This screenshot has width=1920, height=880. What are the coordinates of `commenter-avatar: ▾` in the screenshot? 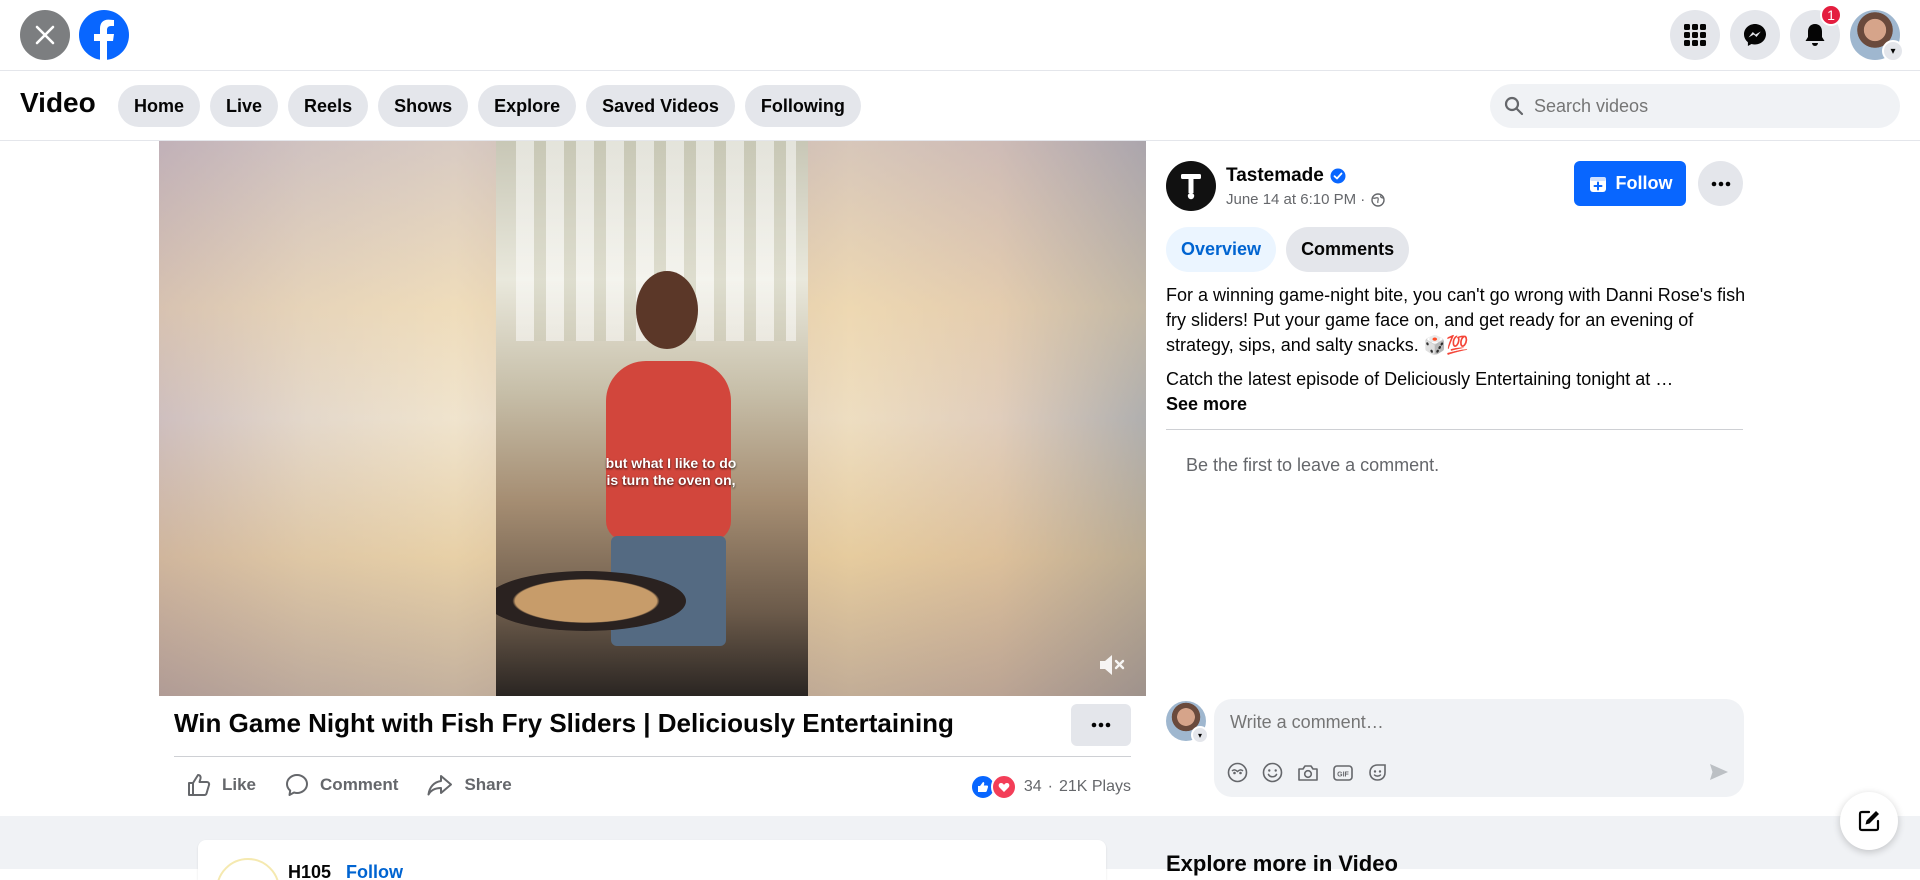 It's located at (1187, 722).